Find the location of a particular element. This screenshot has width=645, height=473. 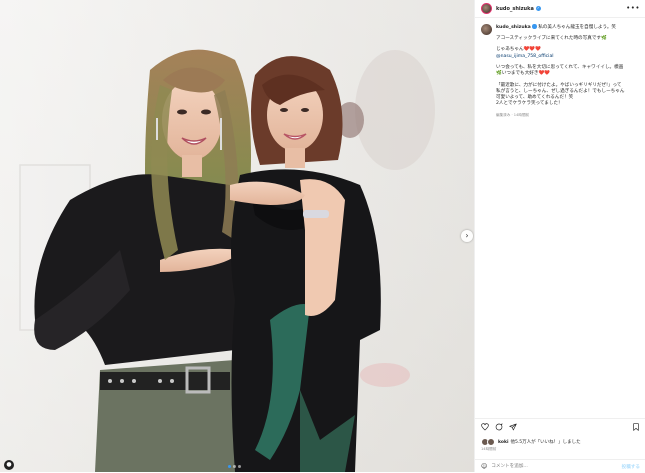

share-icon is located at coordinates (513, 427).